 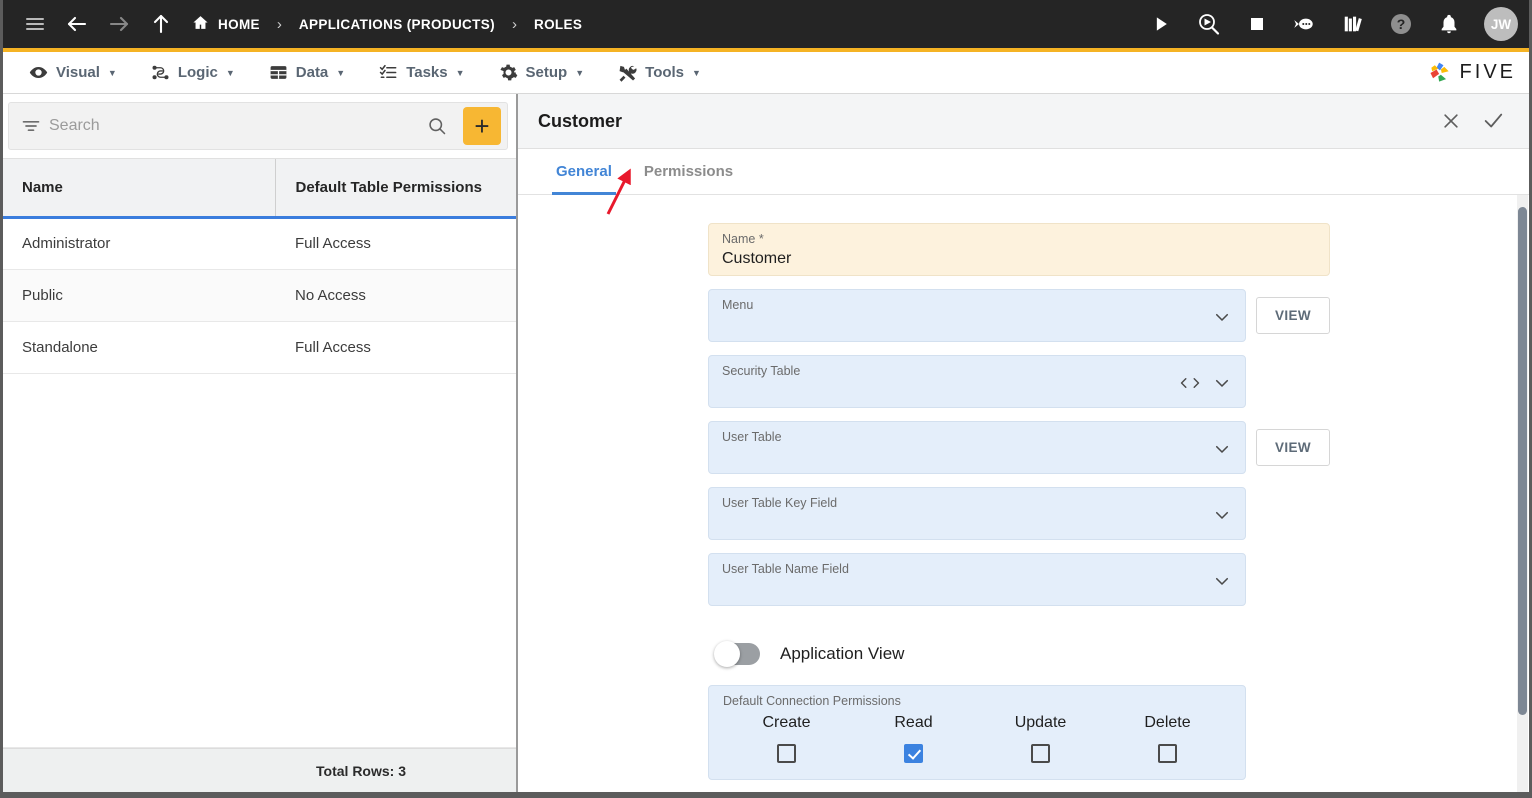 I want to click on breadcrumb-item-roles: ROLES, so click(x=558, y=24).